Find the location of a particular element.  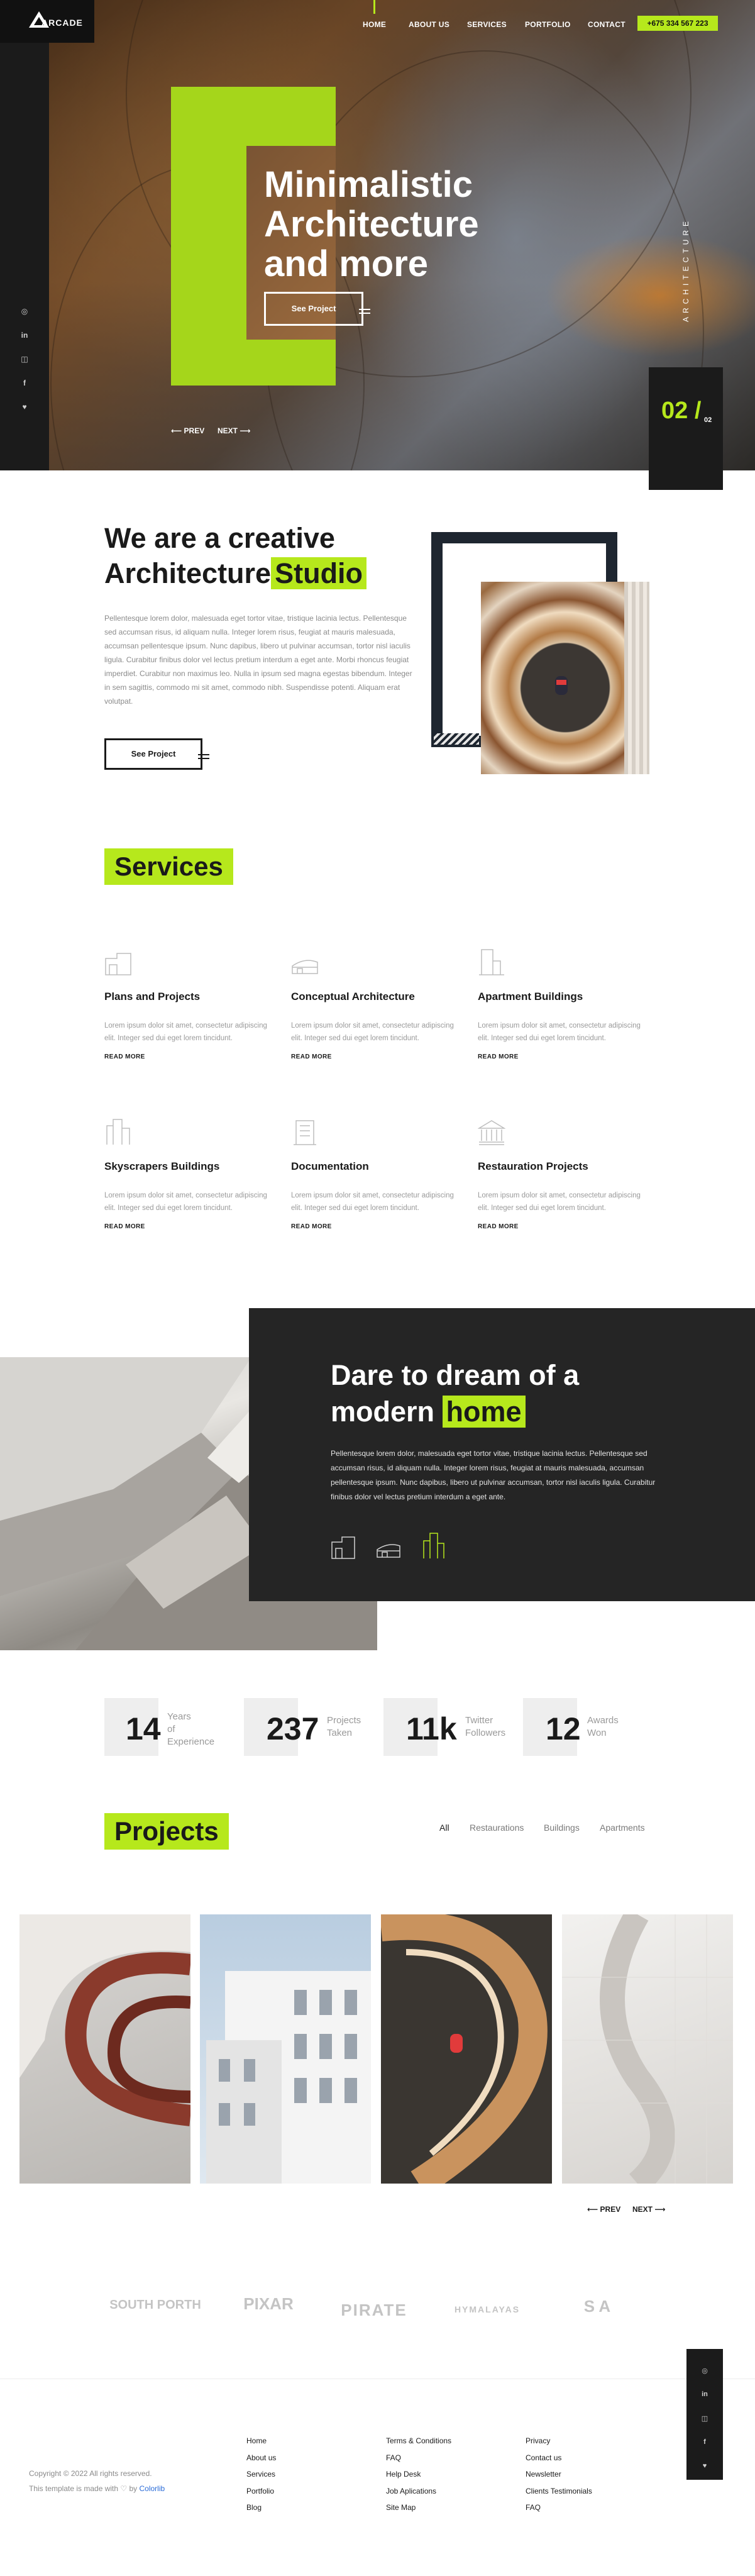

service-title: Skyscrapers Buildings is located at coordinates (162, 1166).